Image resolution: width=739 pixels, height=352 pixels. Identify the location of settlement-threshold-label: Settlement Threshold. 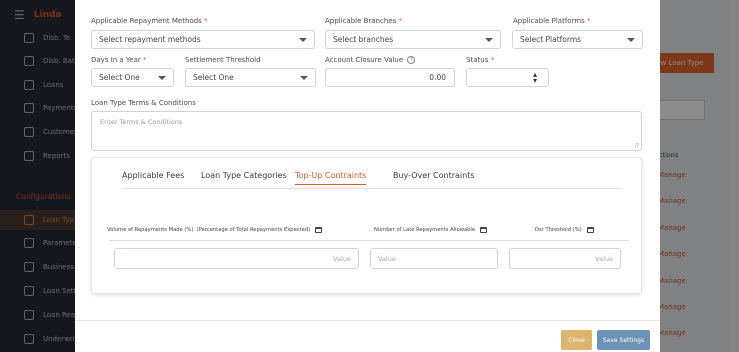
(223, 60).